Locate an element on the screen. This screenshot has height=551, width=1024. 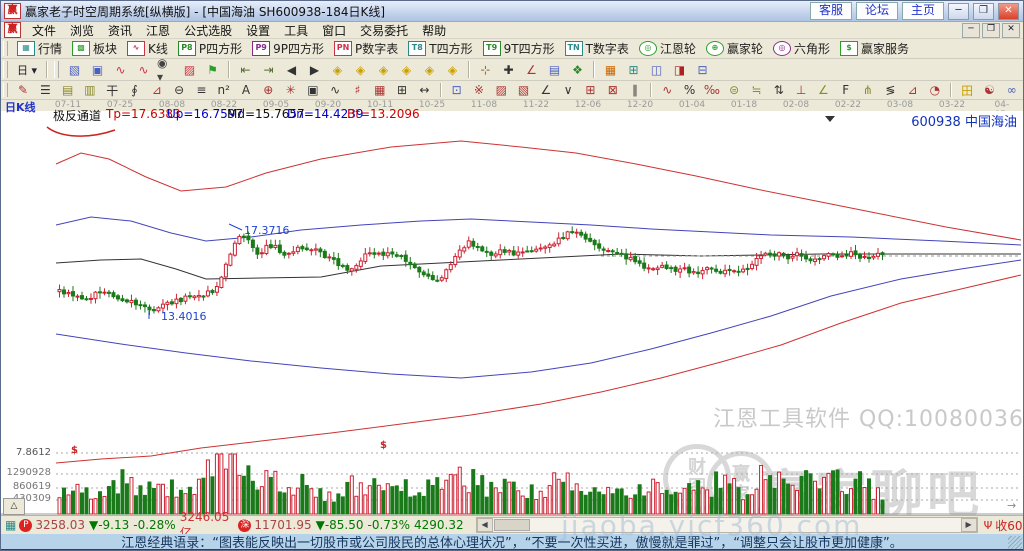
next-bar-icon: ▶ is located at coordinates (314, 69).